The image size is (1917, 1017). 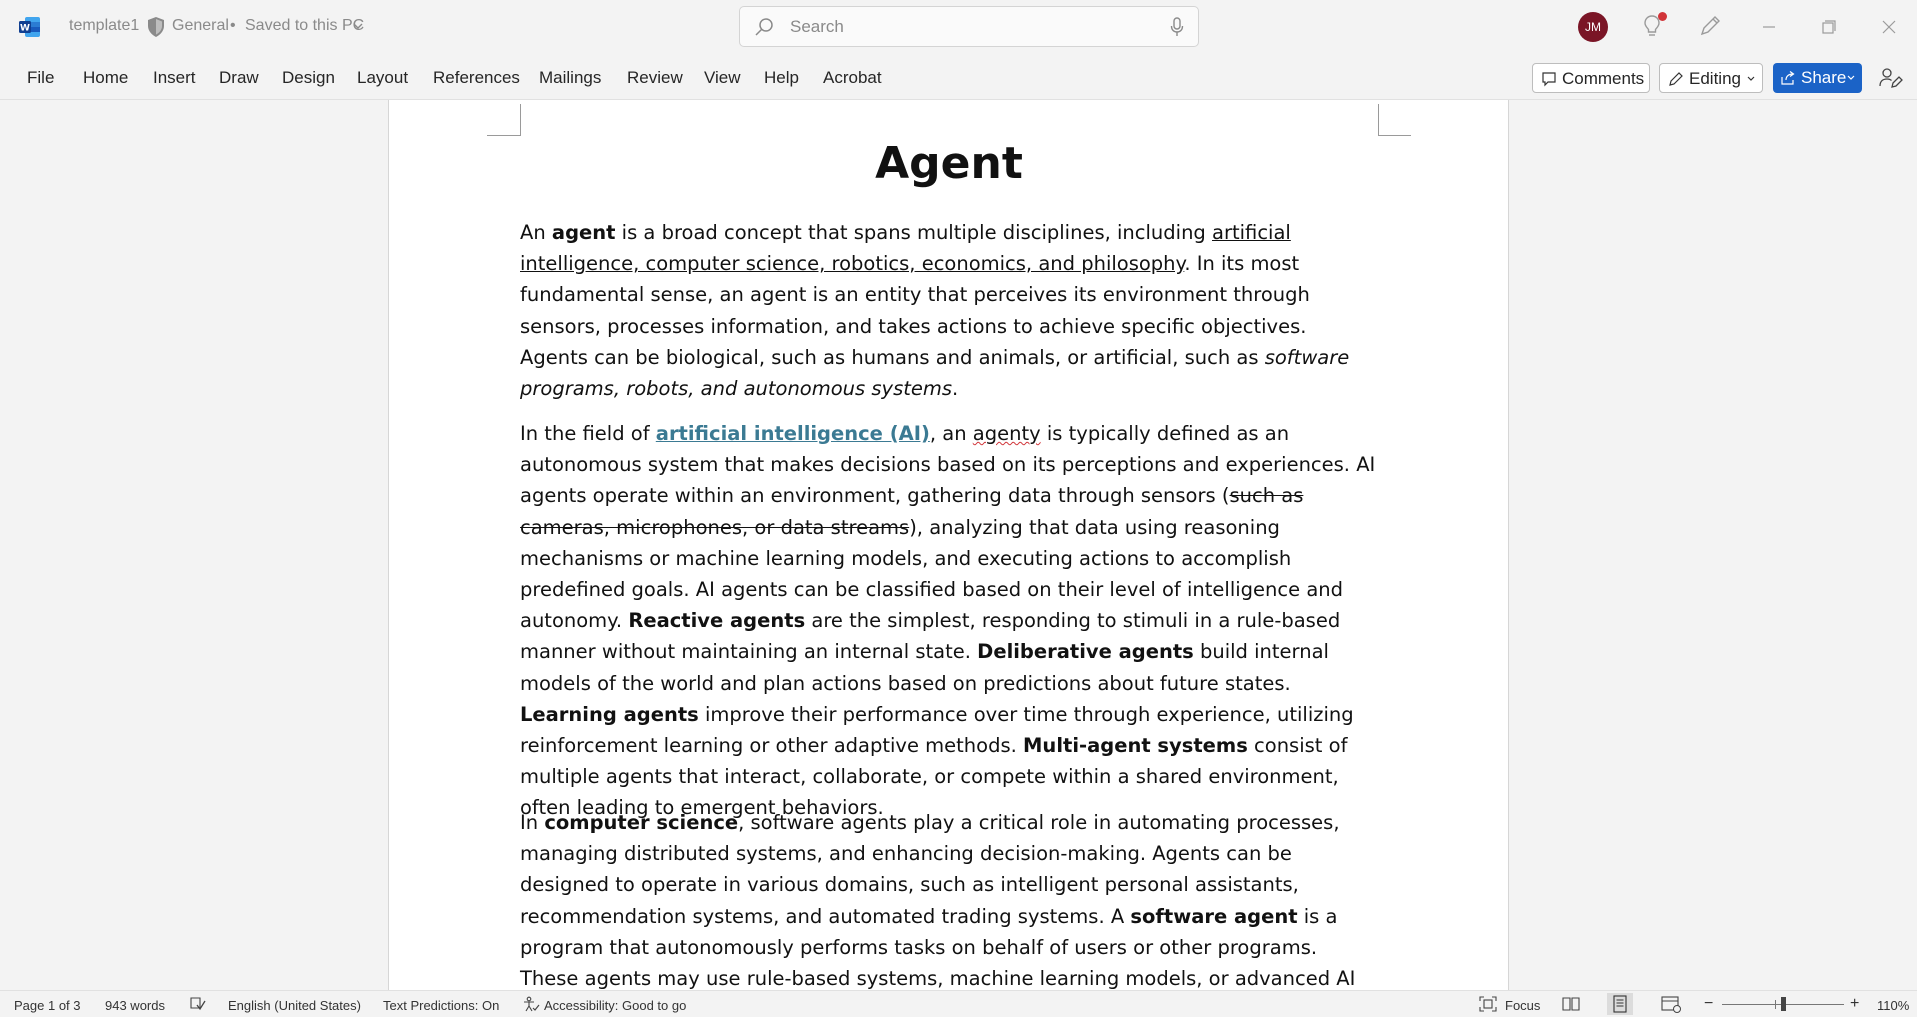 I want to click on minimize-icon, so click(x=1769, y=27).